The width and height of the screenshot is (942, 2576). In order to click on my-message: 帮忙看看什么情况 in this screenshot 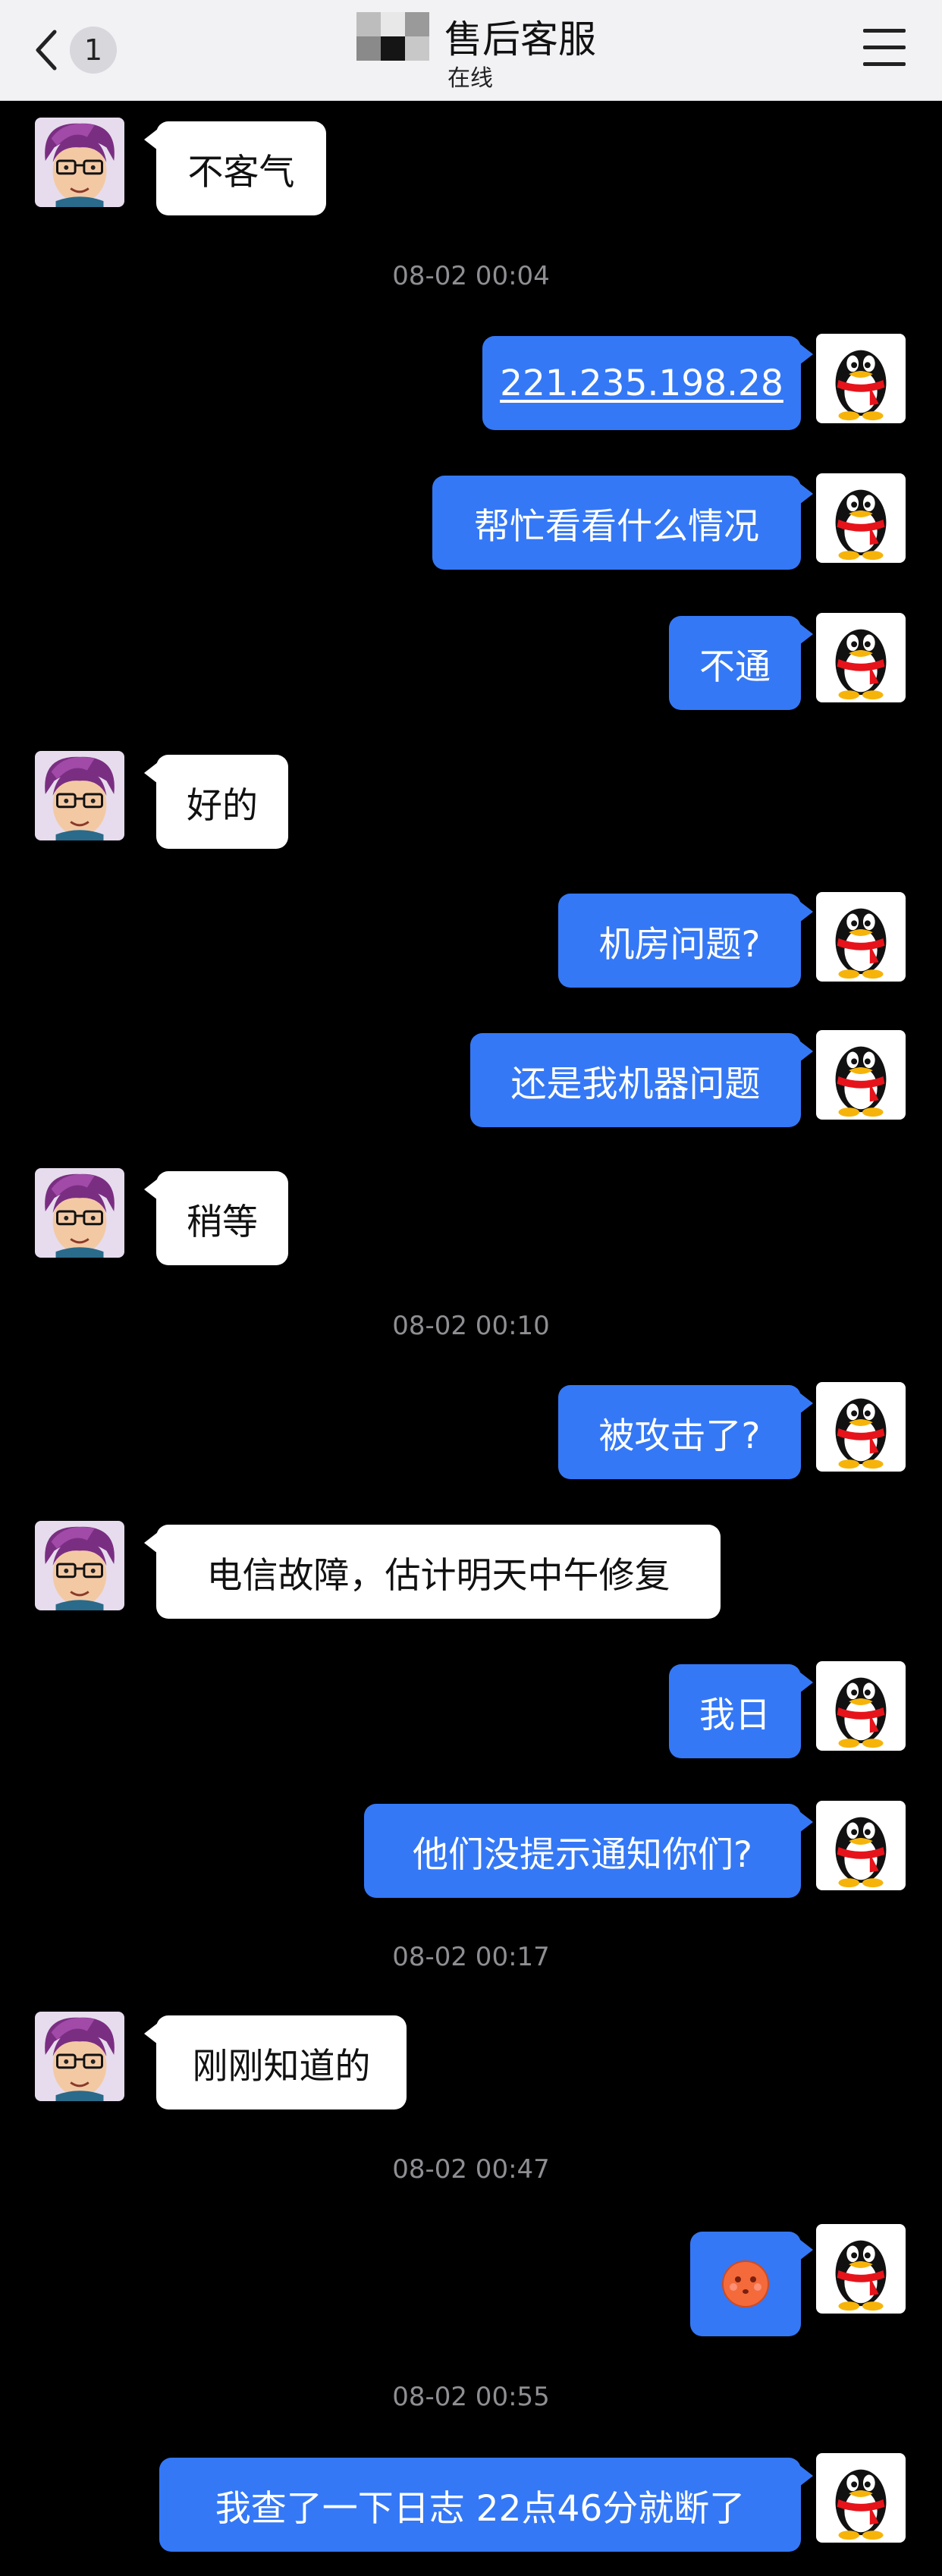, I will do `click(622, 523)`.